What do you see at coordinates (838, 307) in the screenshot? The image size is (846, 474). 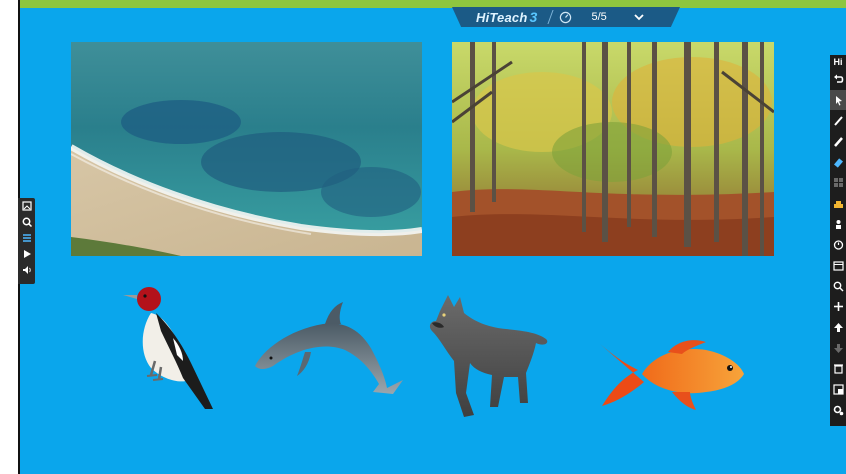 I see `add-page-icon` at bounding box center [838, 307].